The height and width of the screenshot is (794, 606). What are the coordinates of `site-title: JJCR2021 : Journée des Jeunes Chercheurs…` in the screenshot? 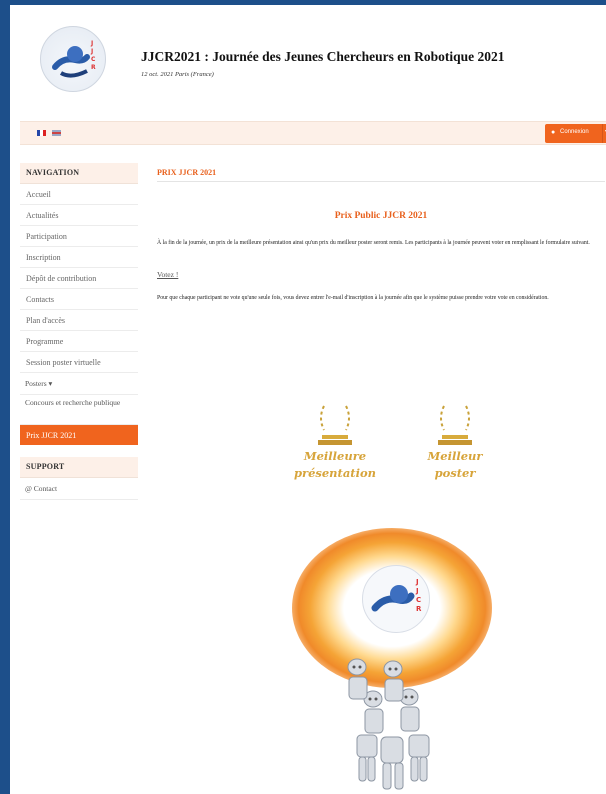 It's located at (323, 57).